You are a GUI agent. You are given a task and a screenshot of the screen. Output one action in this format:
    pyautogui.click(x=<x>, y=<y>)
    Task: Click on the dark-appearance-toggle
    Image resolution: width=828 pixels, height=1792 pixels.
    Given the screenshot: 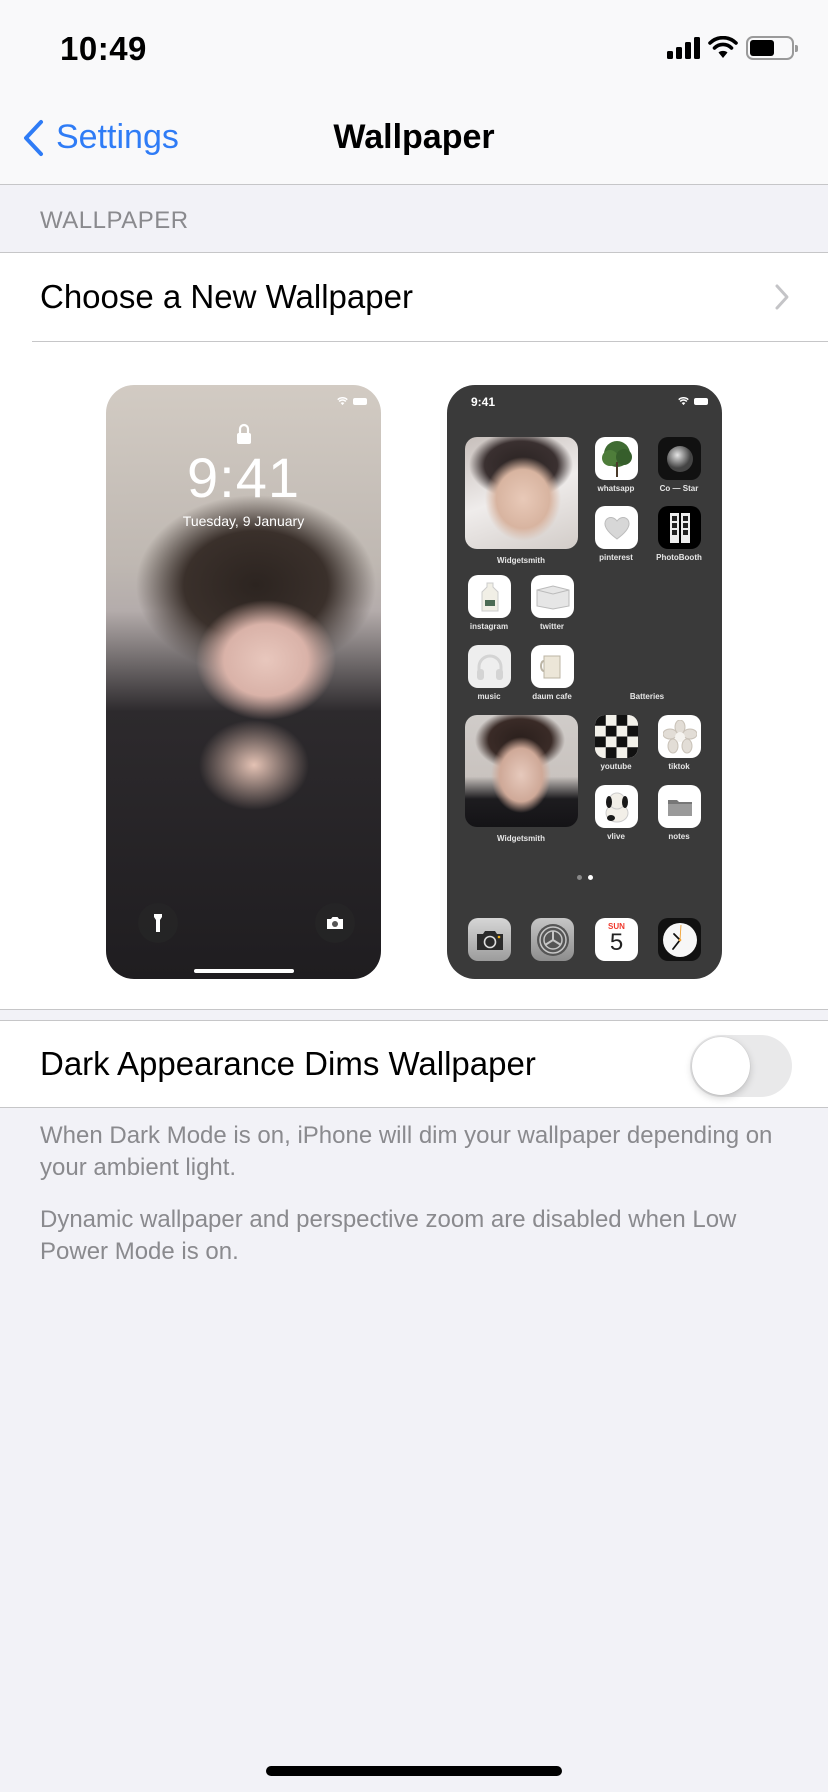 What is the action you would take?
    pyautogui.click(x=741, y=1066)
    